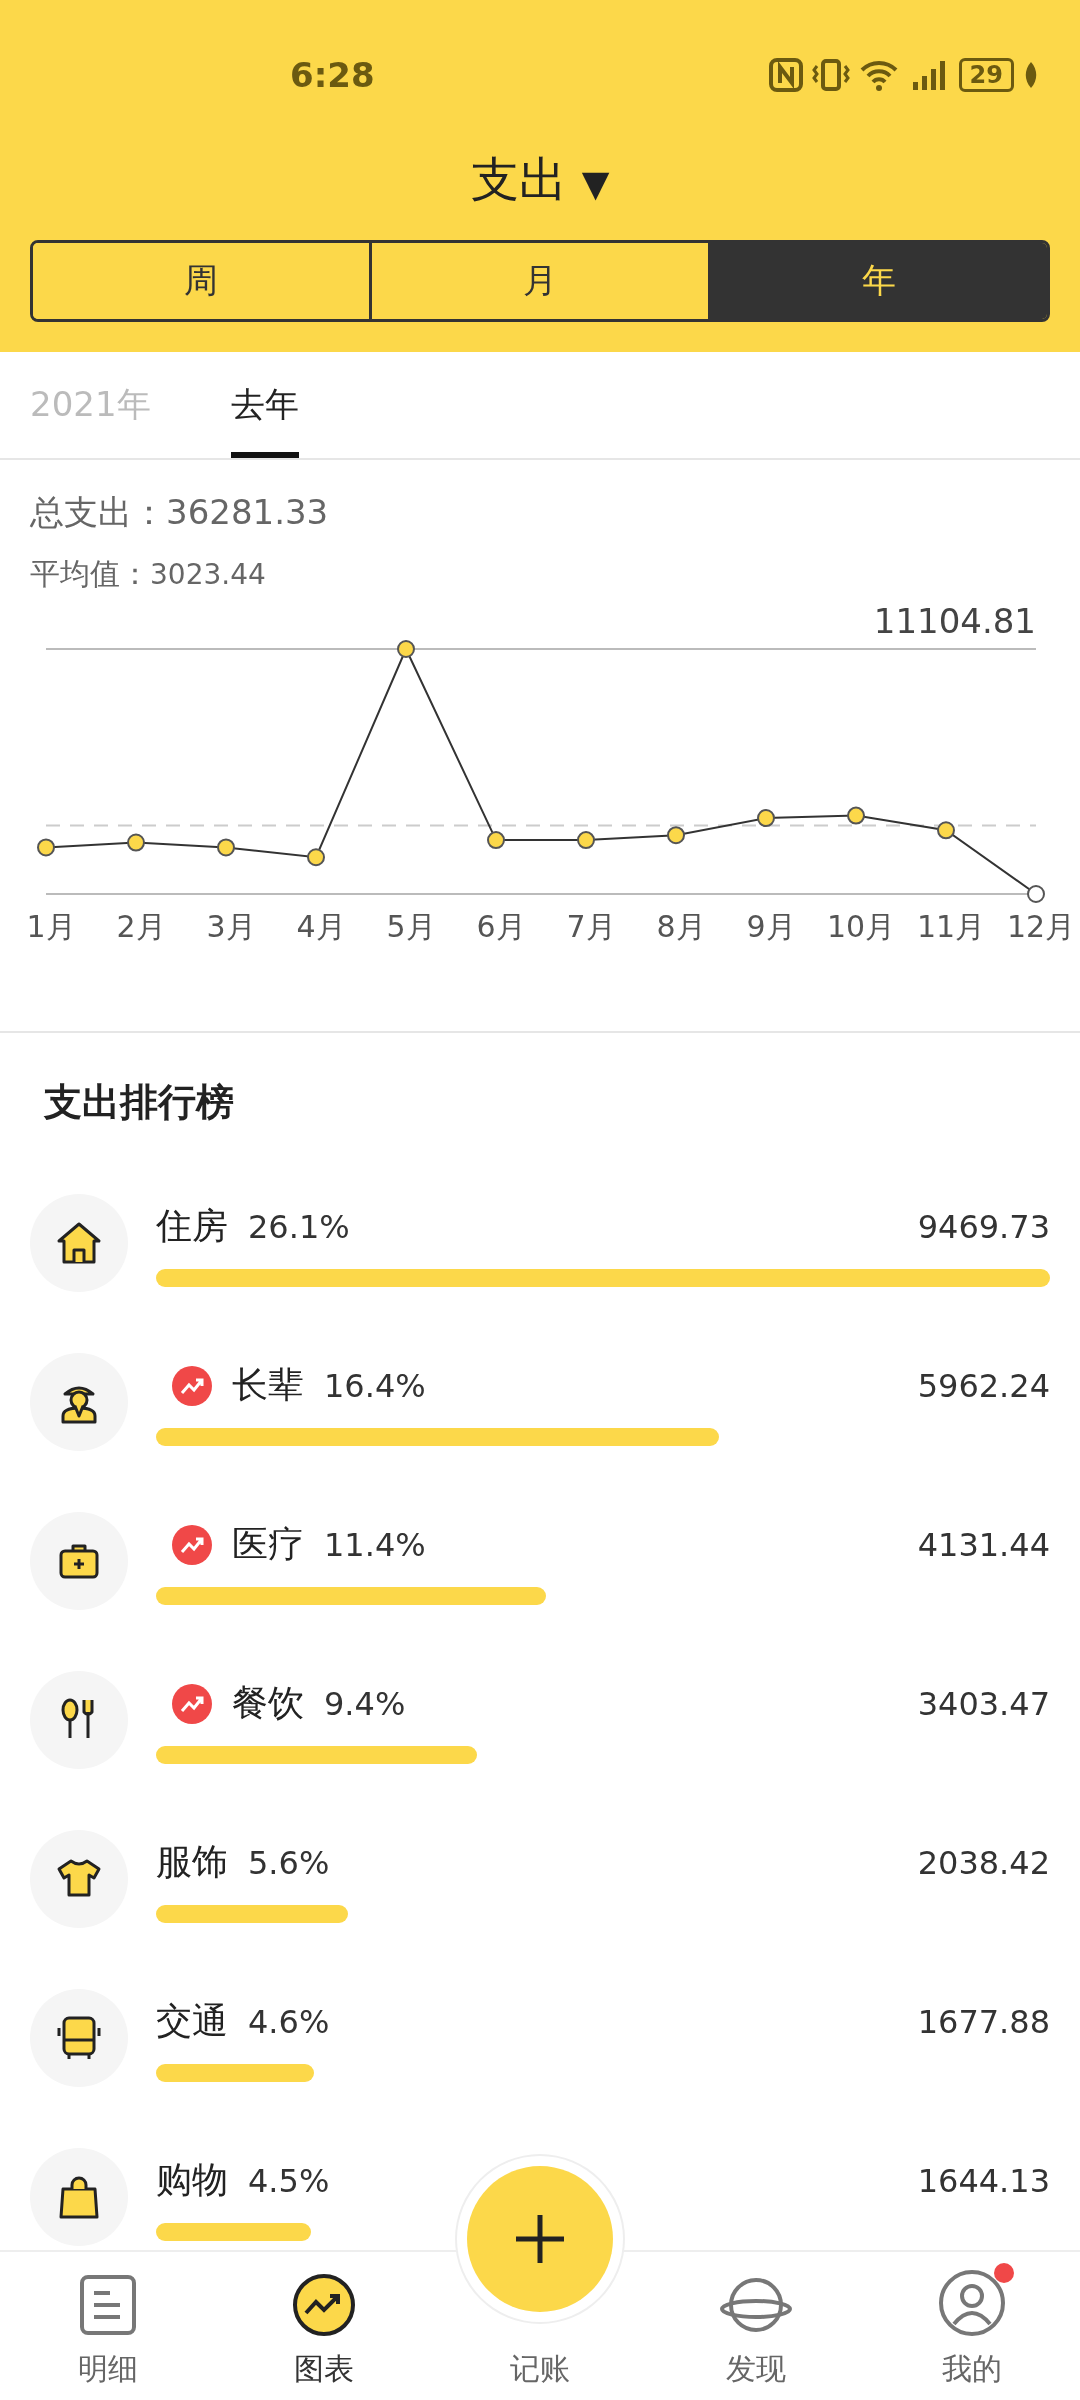  I want to click on vibrate-icon, so click(830, 75).